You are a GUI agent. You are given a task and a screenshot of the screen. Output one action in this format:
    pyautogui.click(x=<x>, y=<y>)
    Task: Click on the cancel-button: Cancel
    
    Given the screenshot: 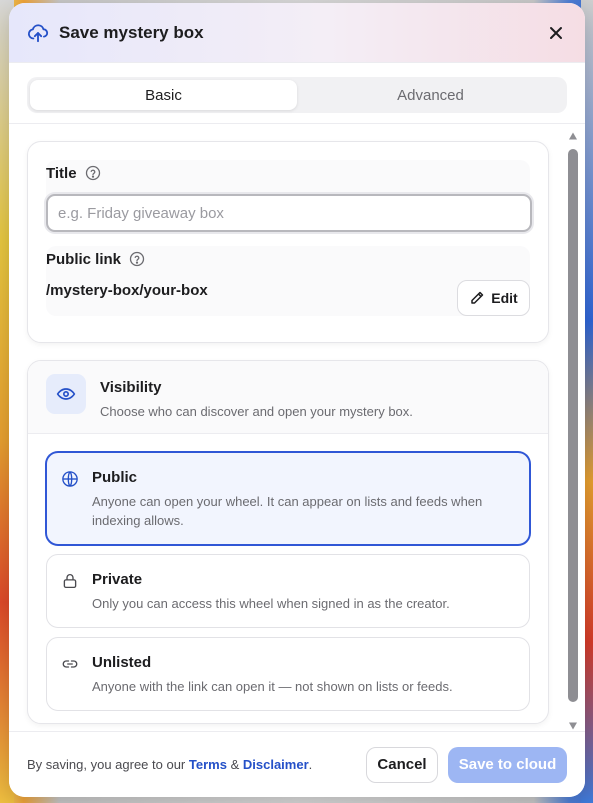 What is the action you would take?
    pyautogui.click(x=402, y=764)
    